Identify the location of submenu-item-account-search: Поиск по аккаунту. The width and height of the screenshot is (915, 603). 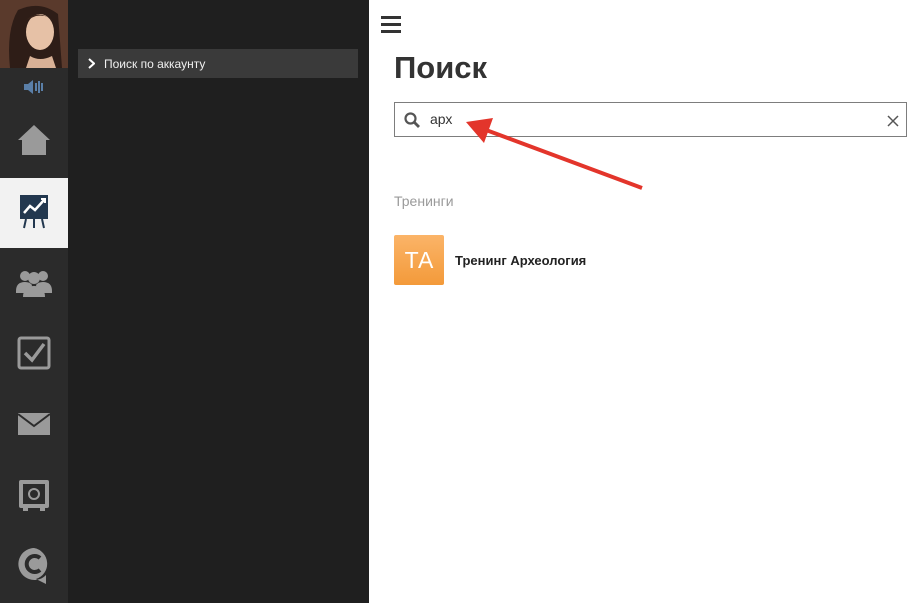
(218, 63).